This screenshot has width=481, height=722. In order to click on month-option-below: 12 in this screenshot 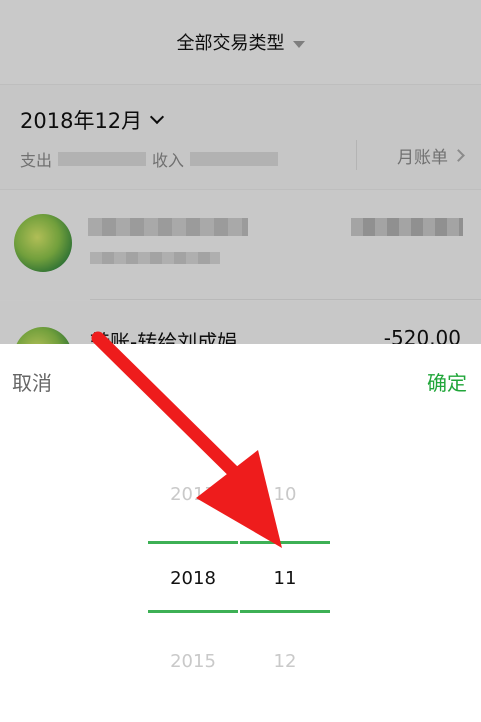, I will do `click(285, 661)`.